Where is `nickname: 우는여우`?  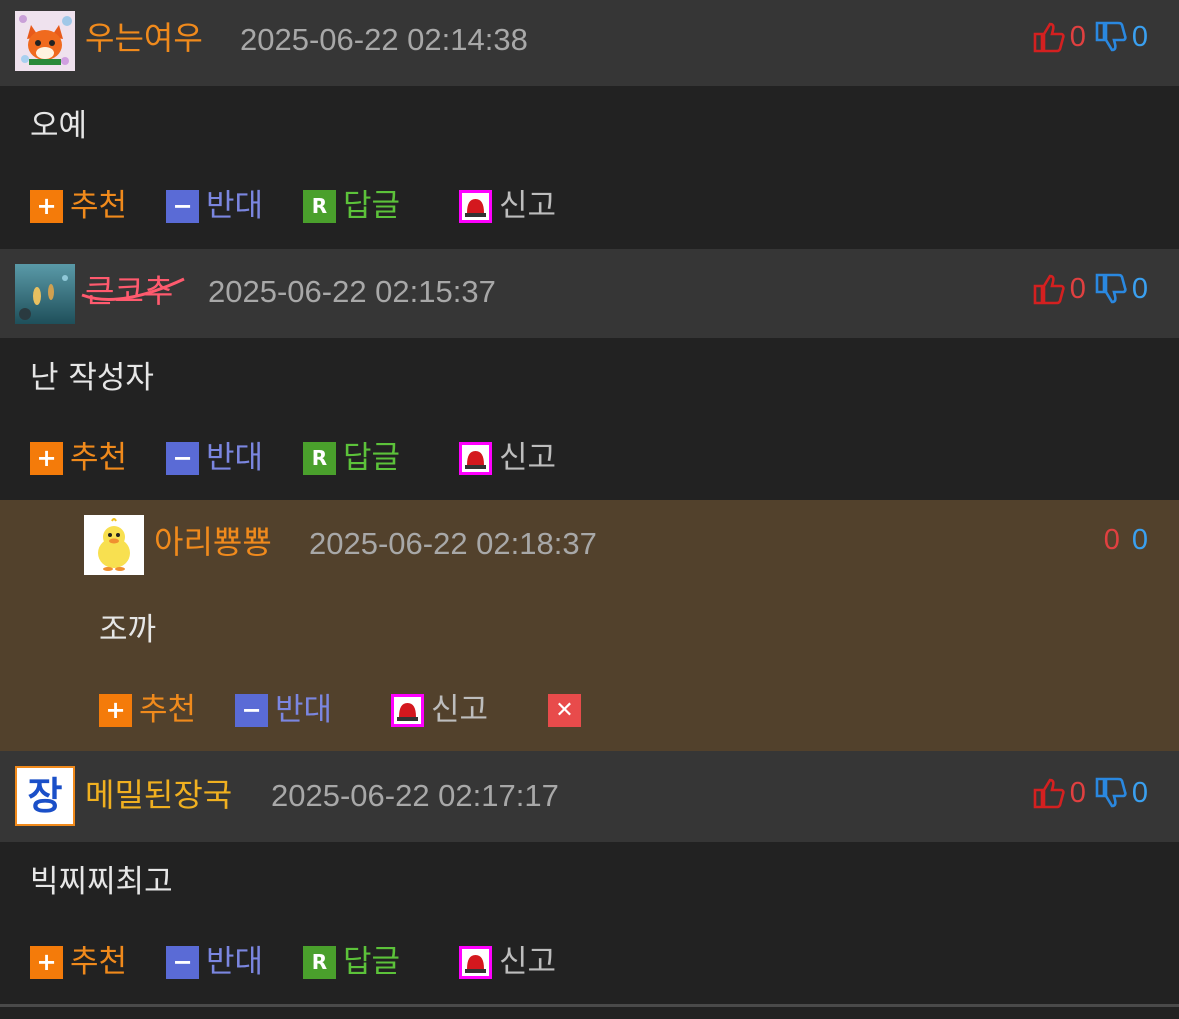 nickname: 우는여우 is located at coordinates (144, 38).